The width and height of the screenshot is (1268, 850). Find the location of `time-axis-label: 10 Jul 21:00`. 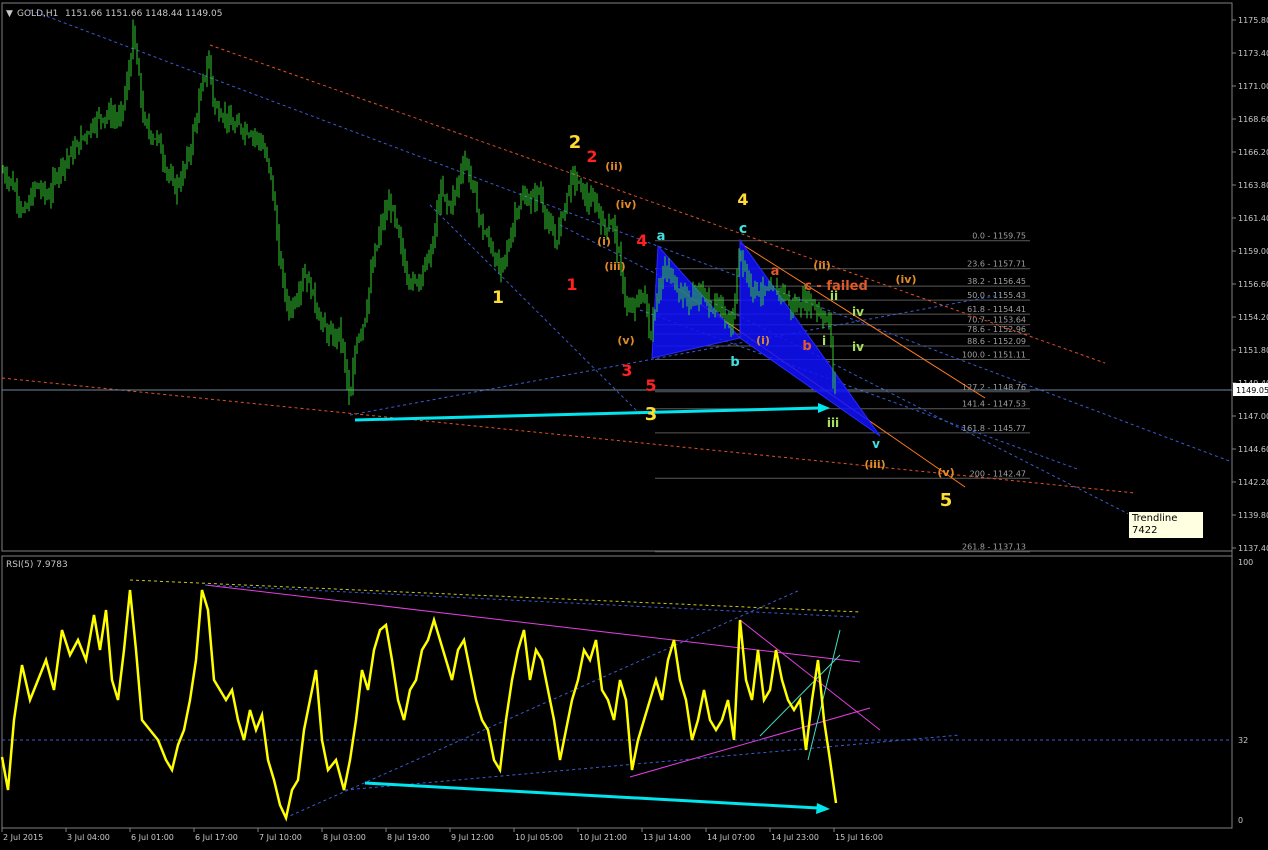

time-axis-label: 10 Jul 21:00 is located at coordinates (603, 837).